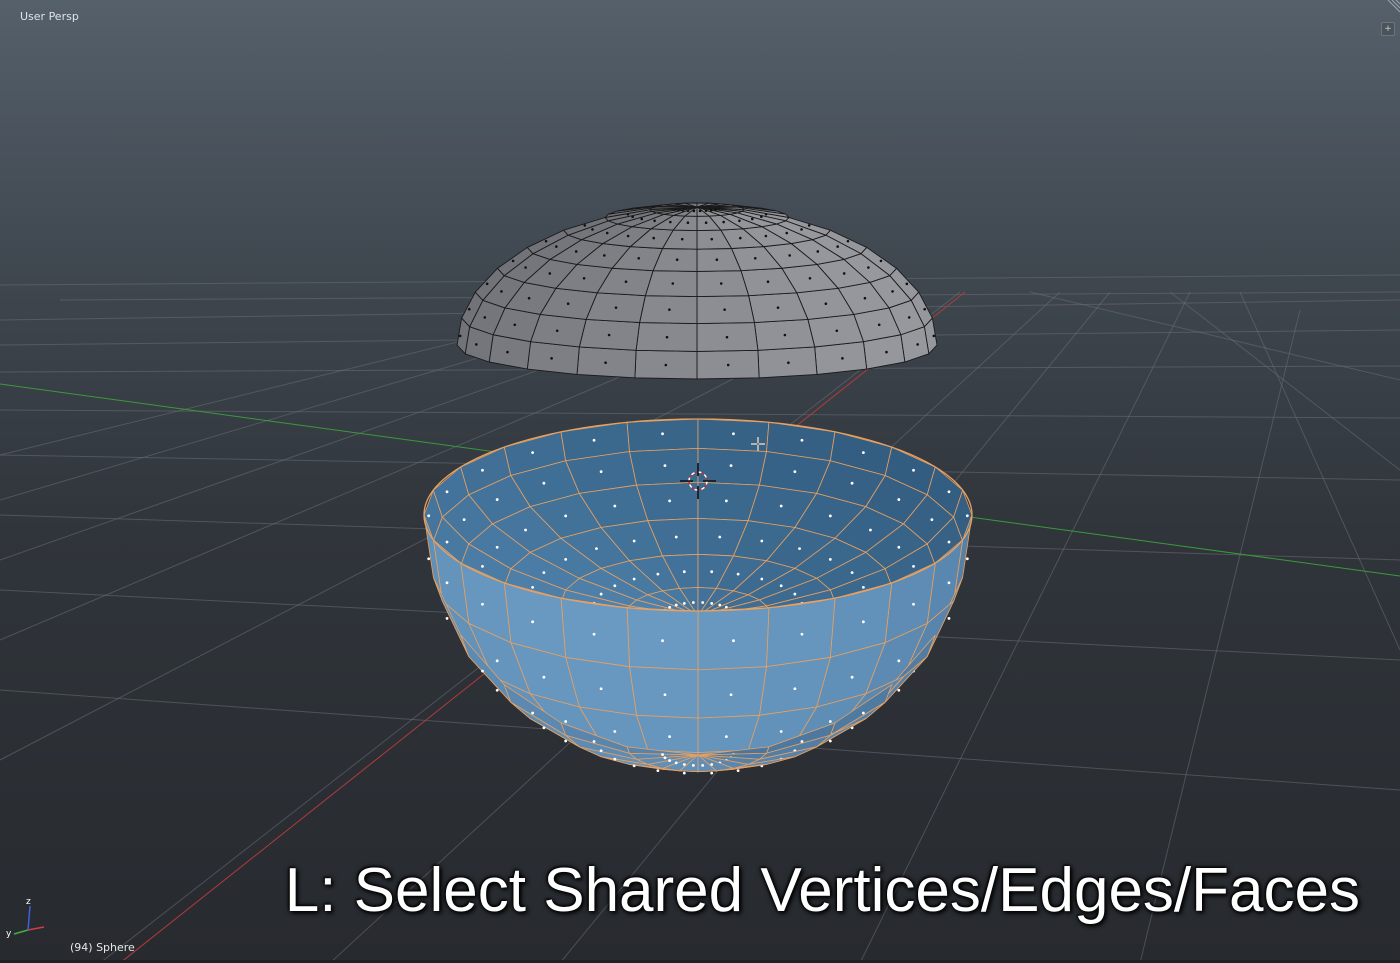 This screenshot has width=1400, height=963. I want to click on plus-icon: +, so click(1388, 29).